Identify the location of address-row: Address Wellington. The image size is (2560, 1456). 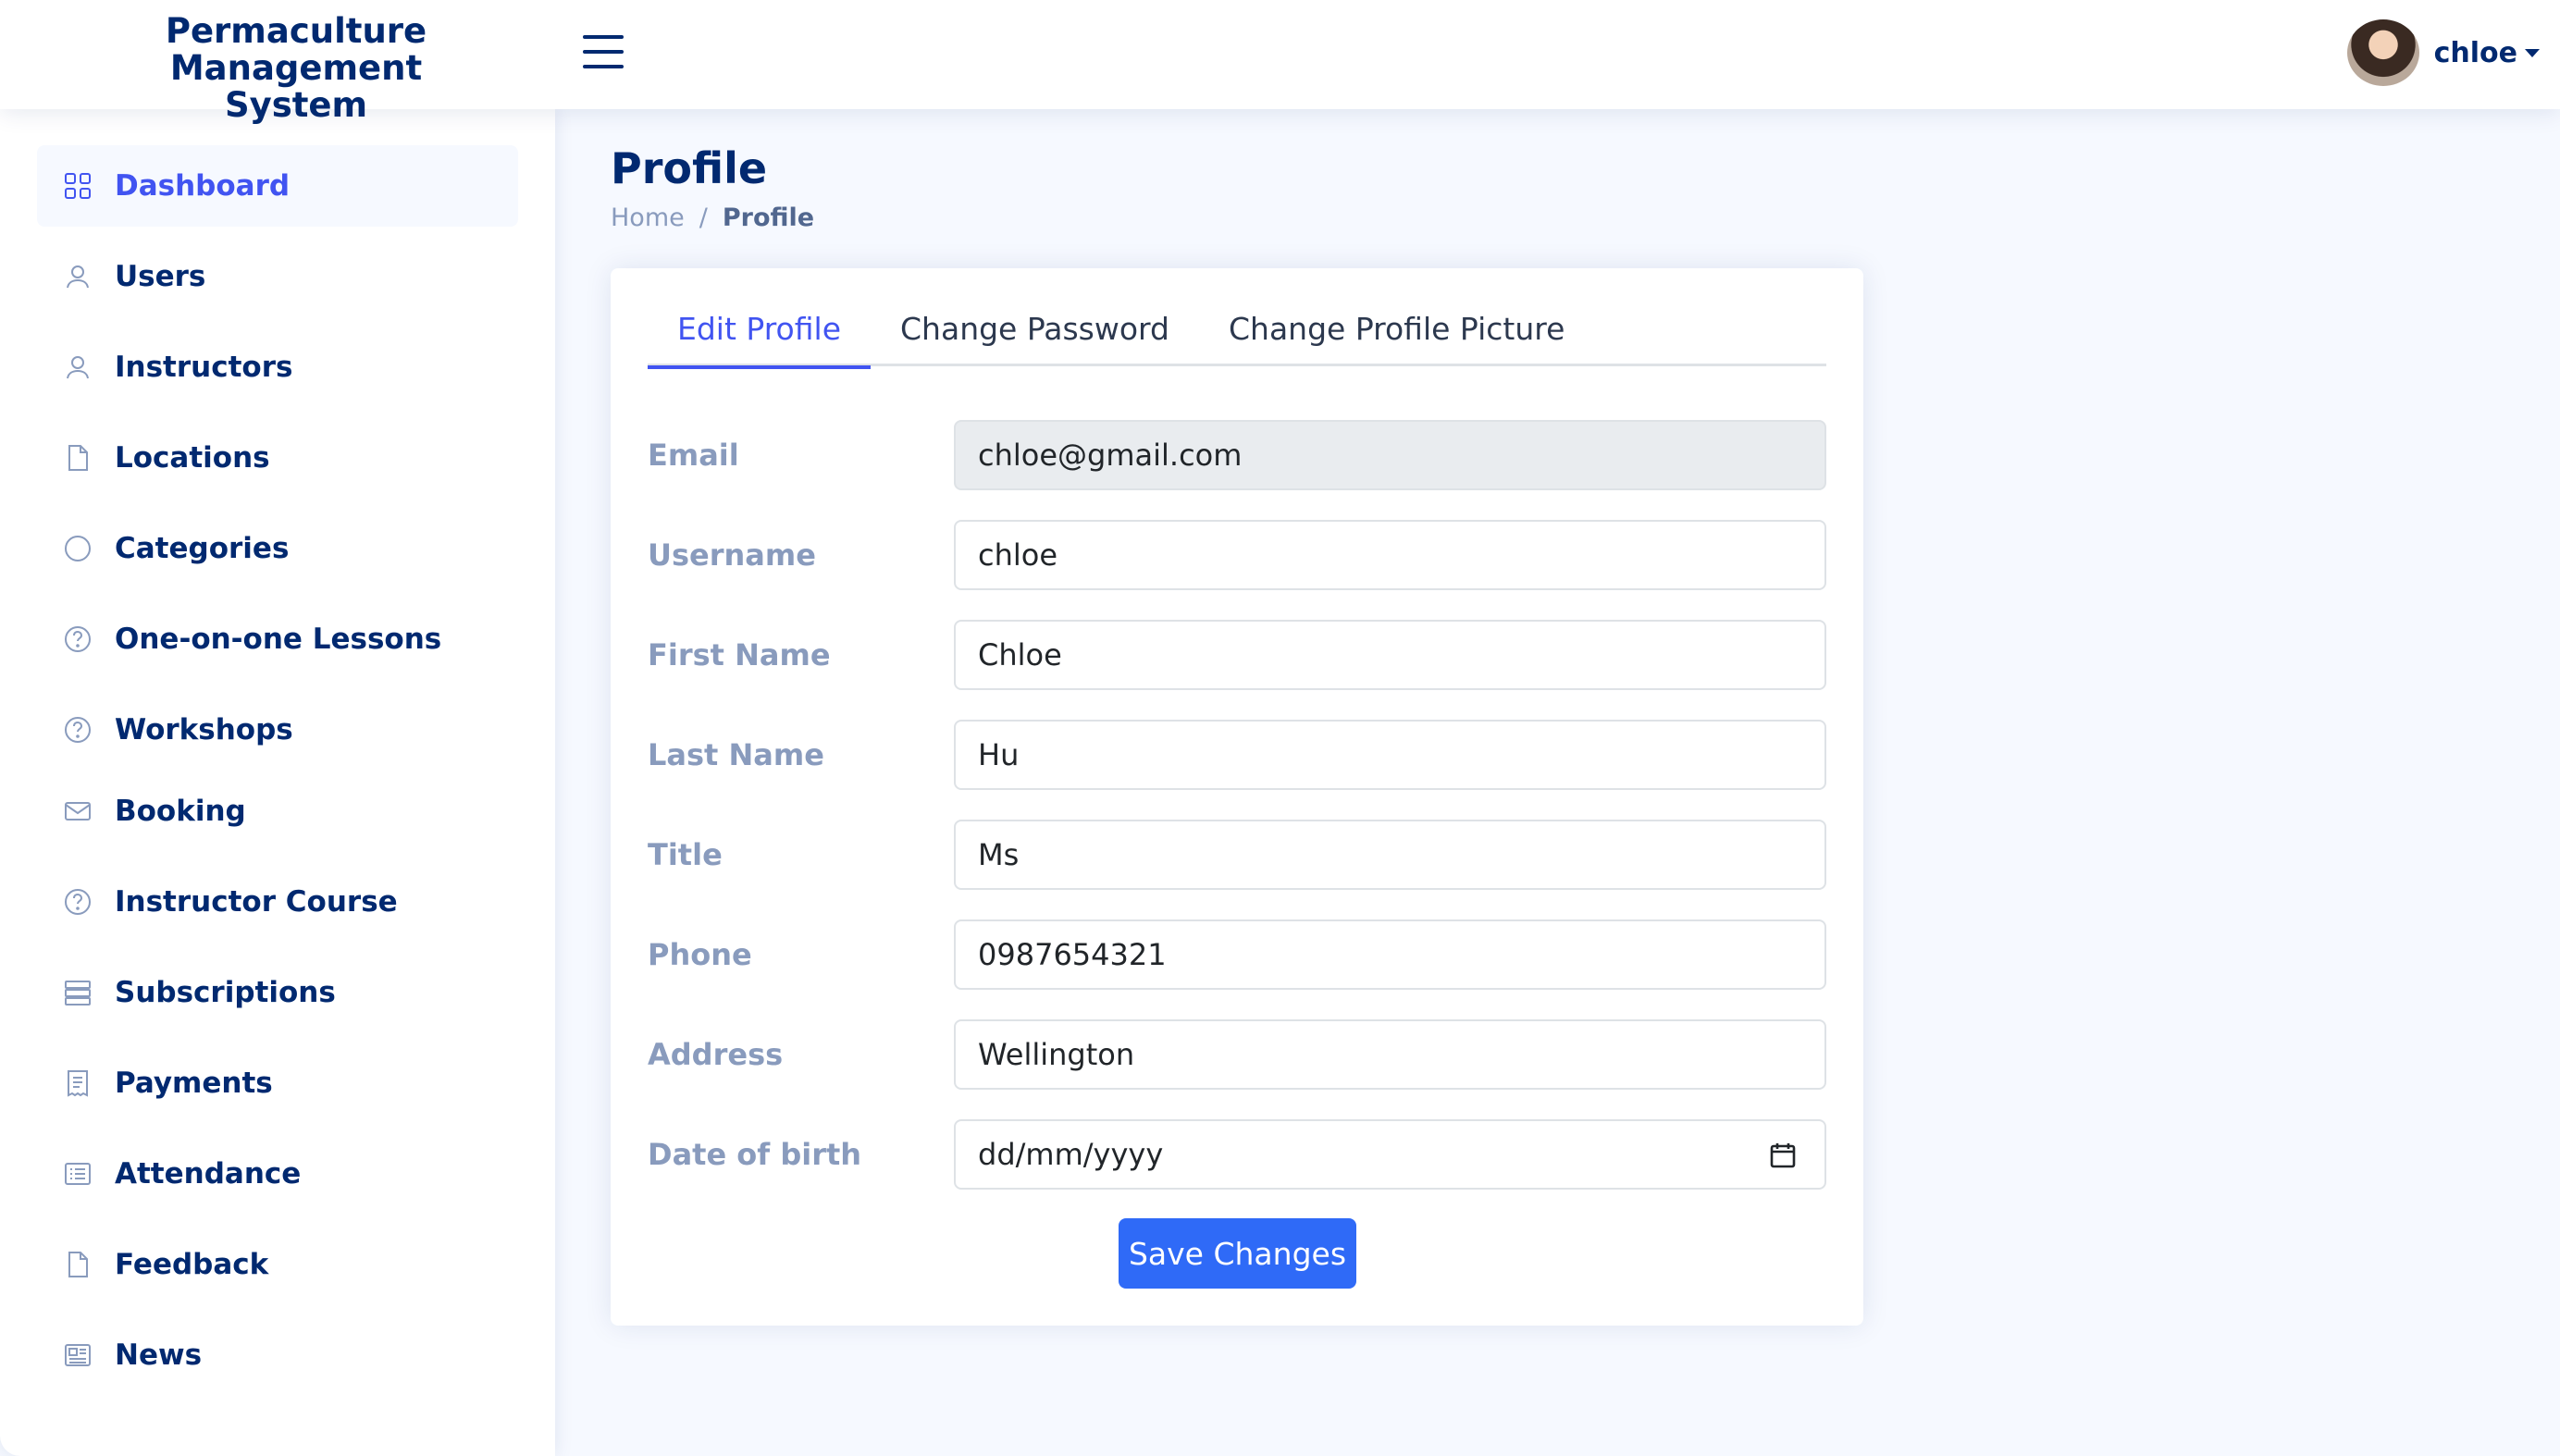
(1237, 1054).